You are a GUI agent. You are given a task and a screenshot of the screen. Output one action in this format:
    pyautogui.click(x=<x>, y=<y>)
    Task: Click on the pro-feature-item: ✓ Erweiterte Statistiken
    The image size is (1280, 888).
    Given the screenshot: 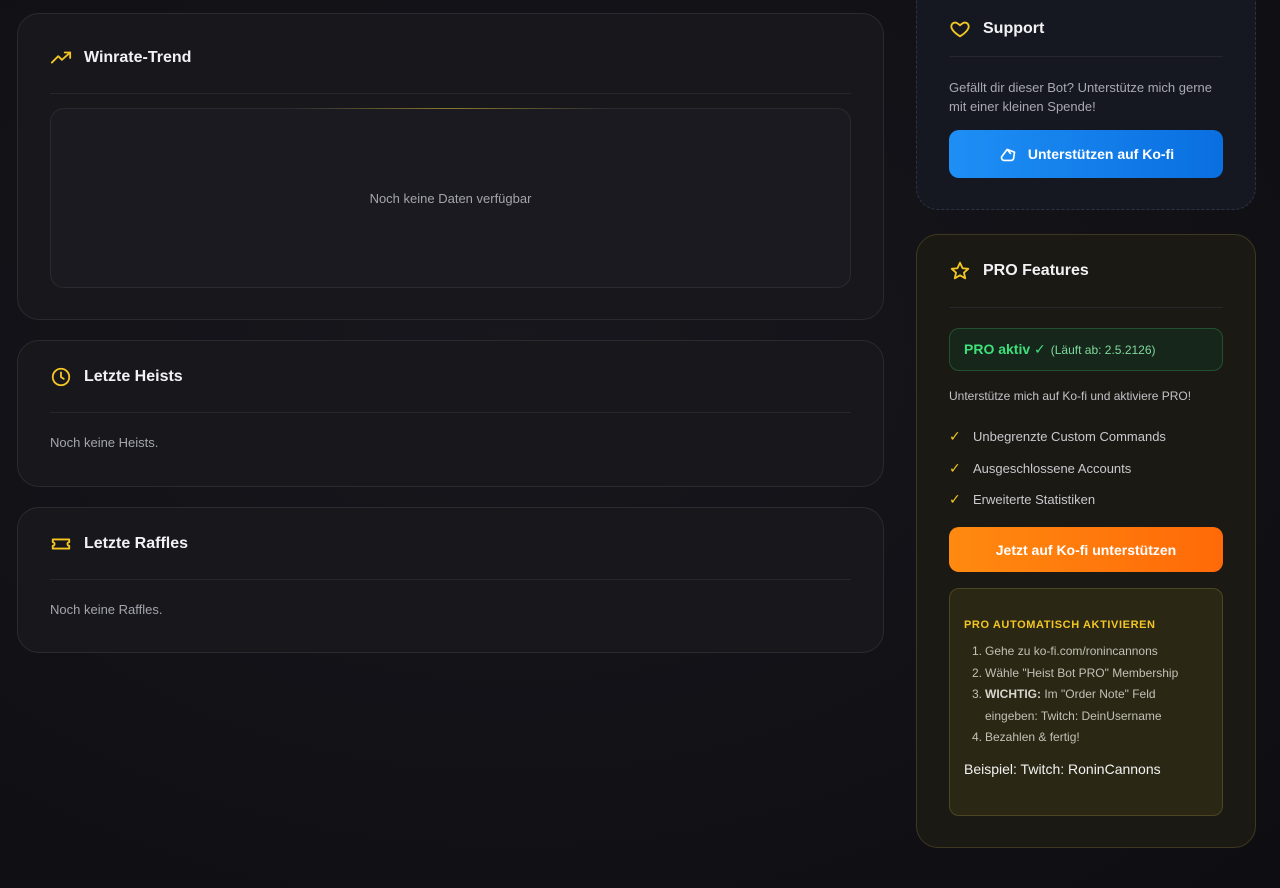 What is the action you would take?
    pyautogui.click(x=1057, y=500)
    